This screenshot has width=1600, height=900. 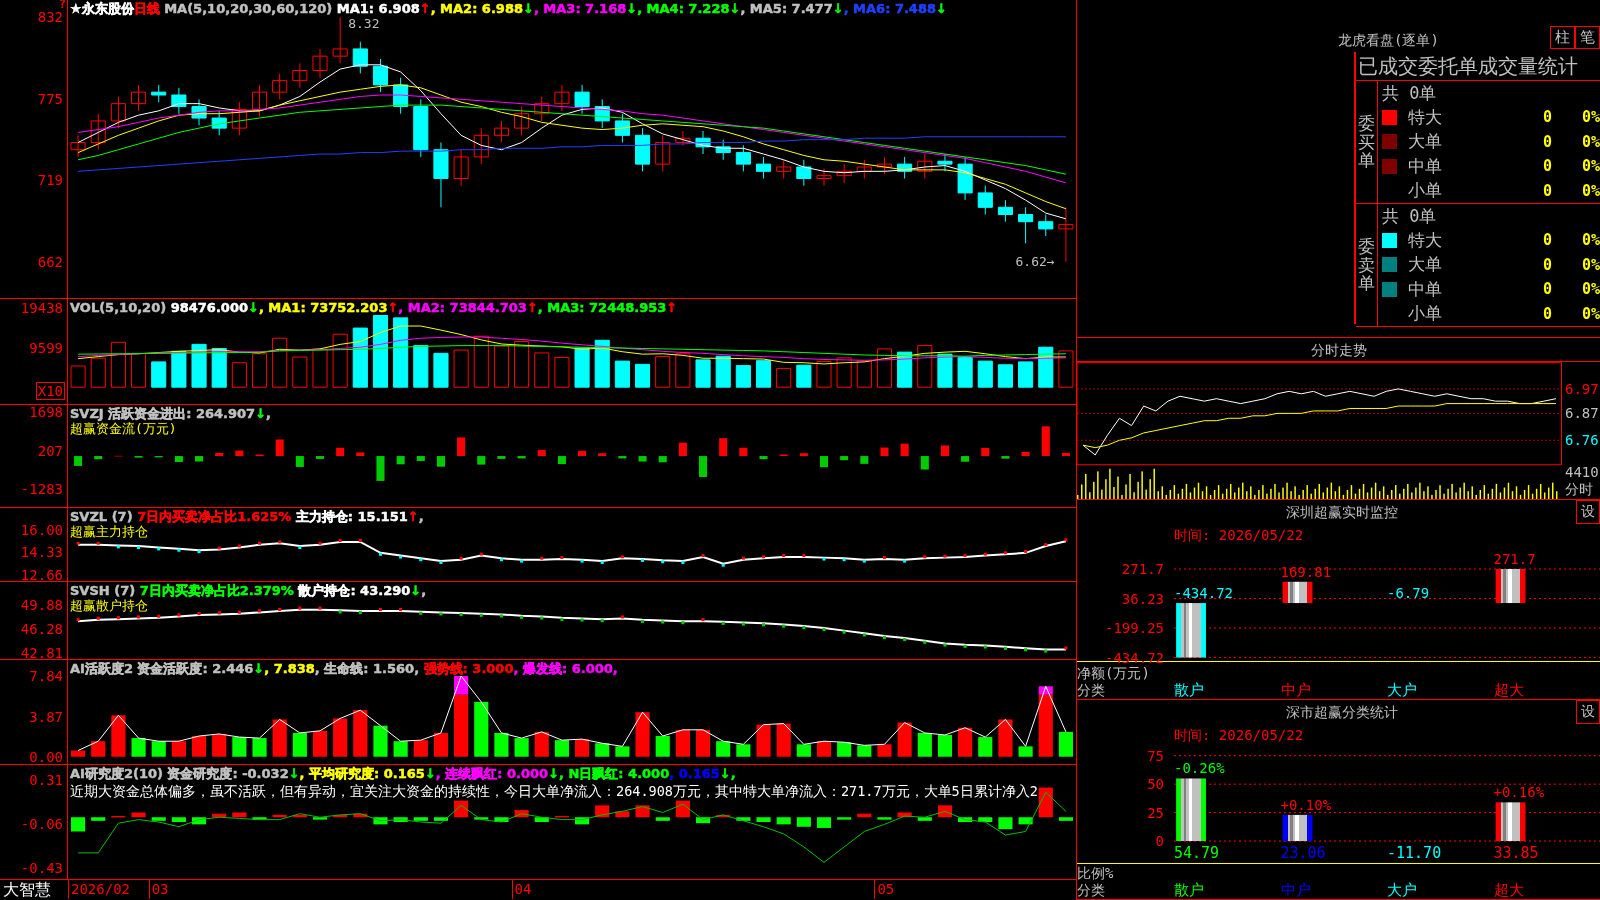 What do you see at coordinates (41, 552) in the screenshot?
I see `axis-label: 14.33` at bounding box center [41, 552].